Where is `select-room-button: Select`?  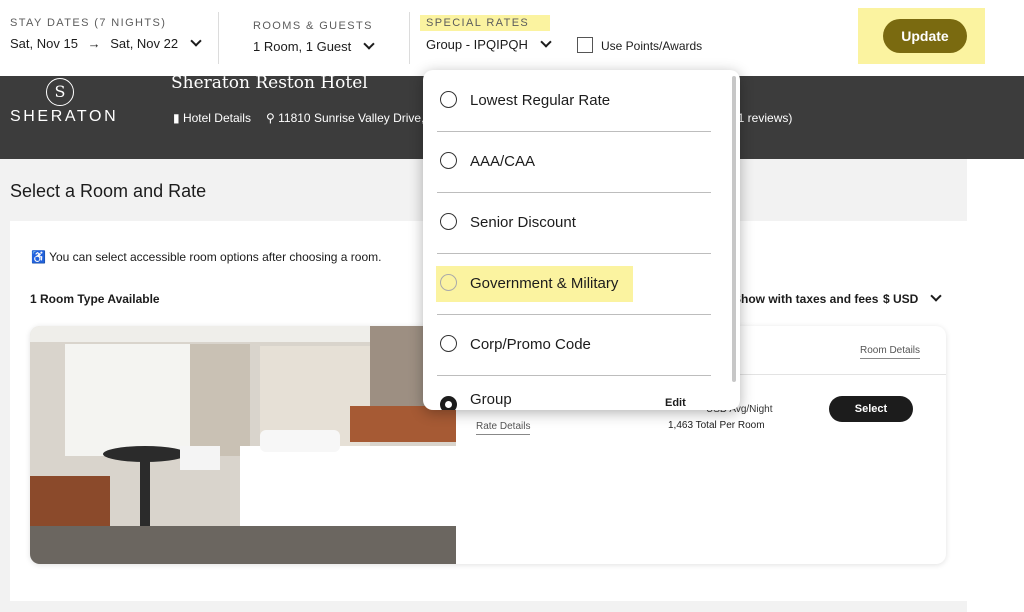
select-room-button: Select is located at coordinates (871, 409).